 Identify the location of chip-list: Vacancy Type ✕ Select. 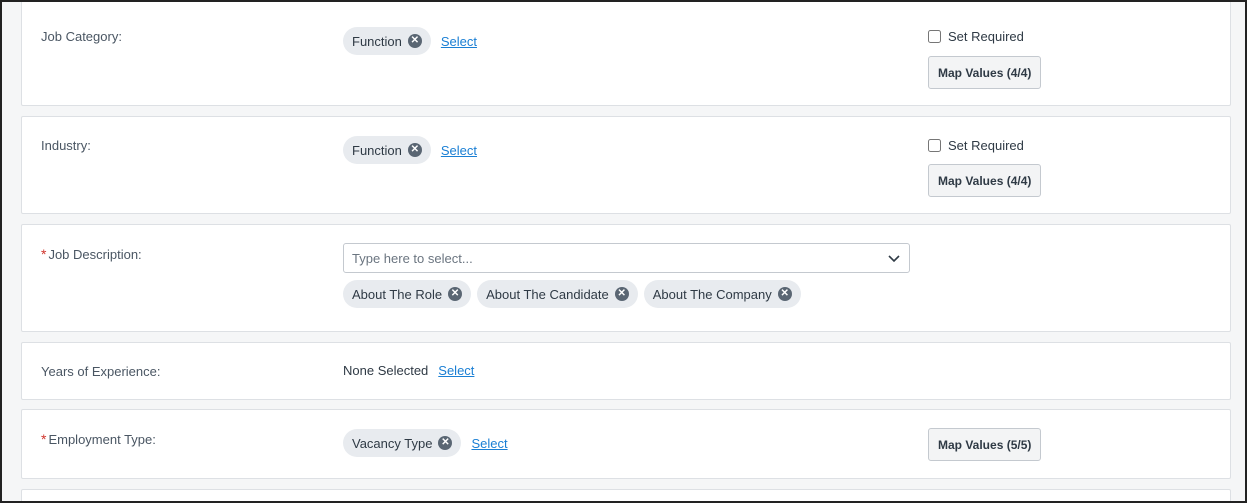
(425, 443).